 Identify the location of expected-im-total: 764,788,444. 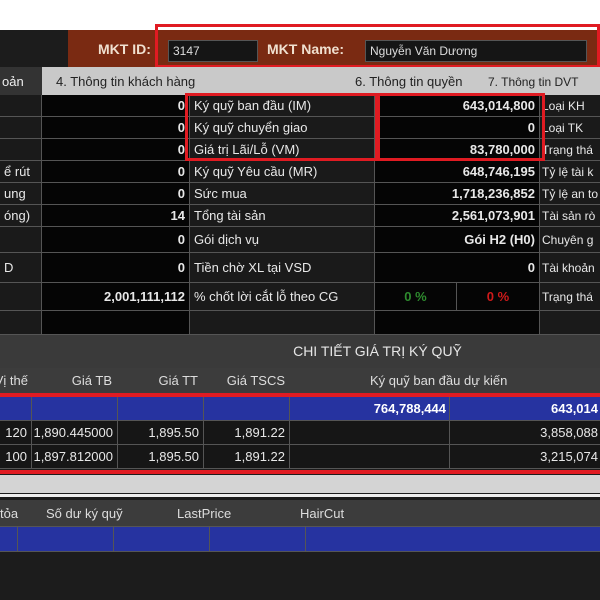
(409, 408).